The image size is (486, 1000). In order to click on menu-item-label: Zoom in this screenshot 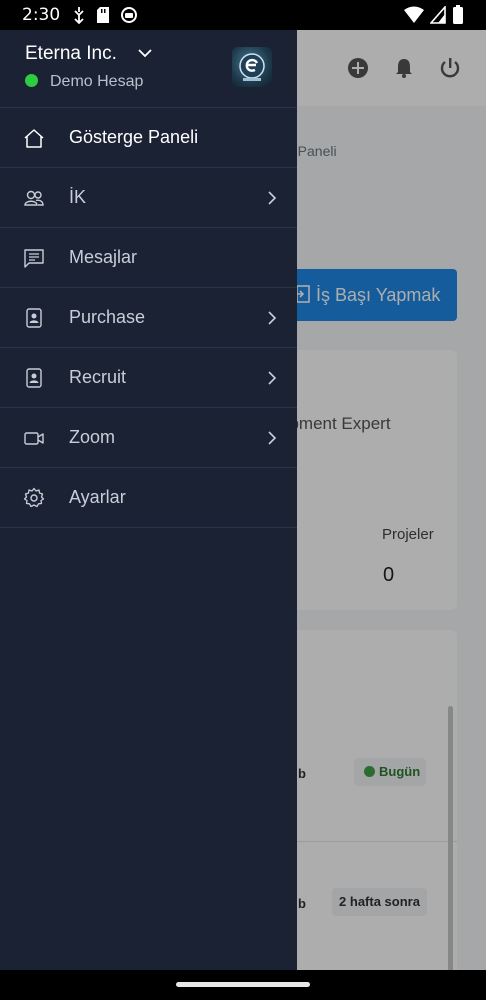, I will do `click(92, 437)`.